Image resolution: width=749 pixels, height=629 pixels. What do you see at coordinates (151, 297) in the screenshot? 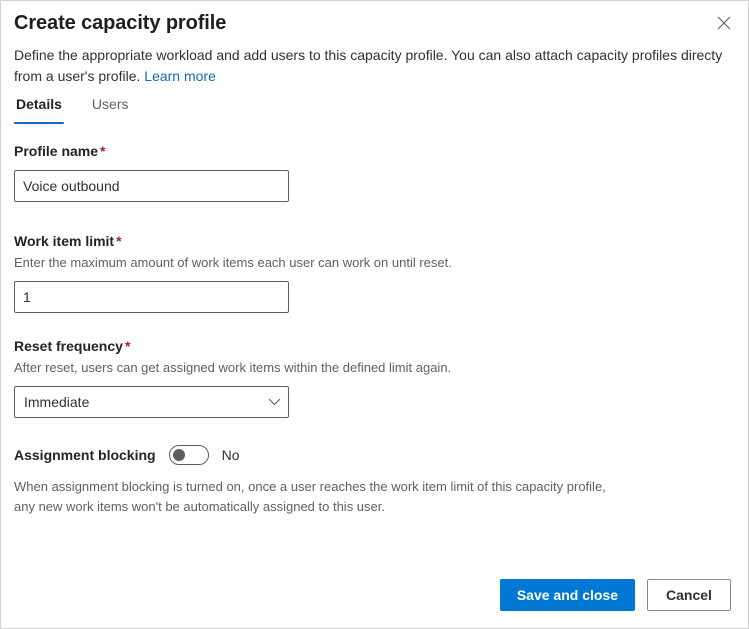
I see `work-item-limit-input` at bounding box center [151, 297].